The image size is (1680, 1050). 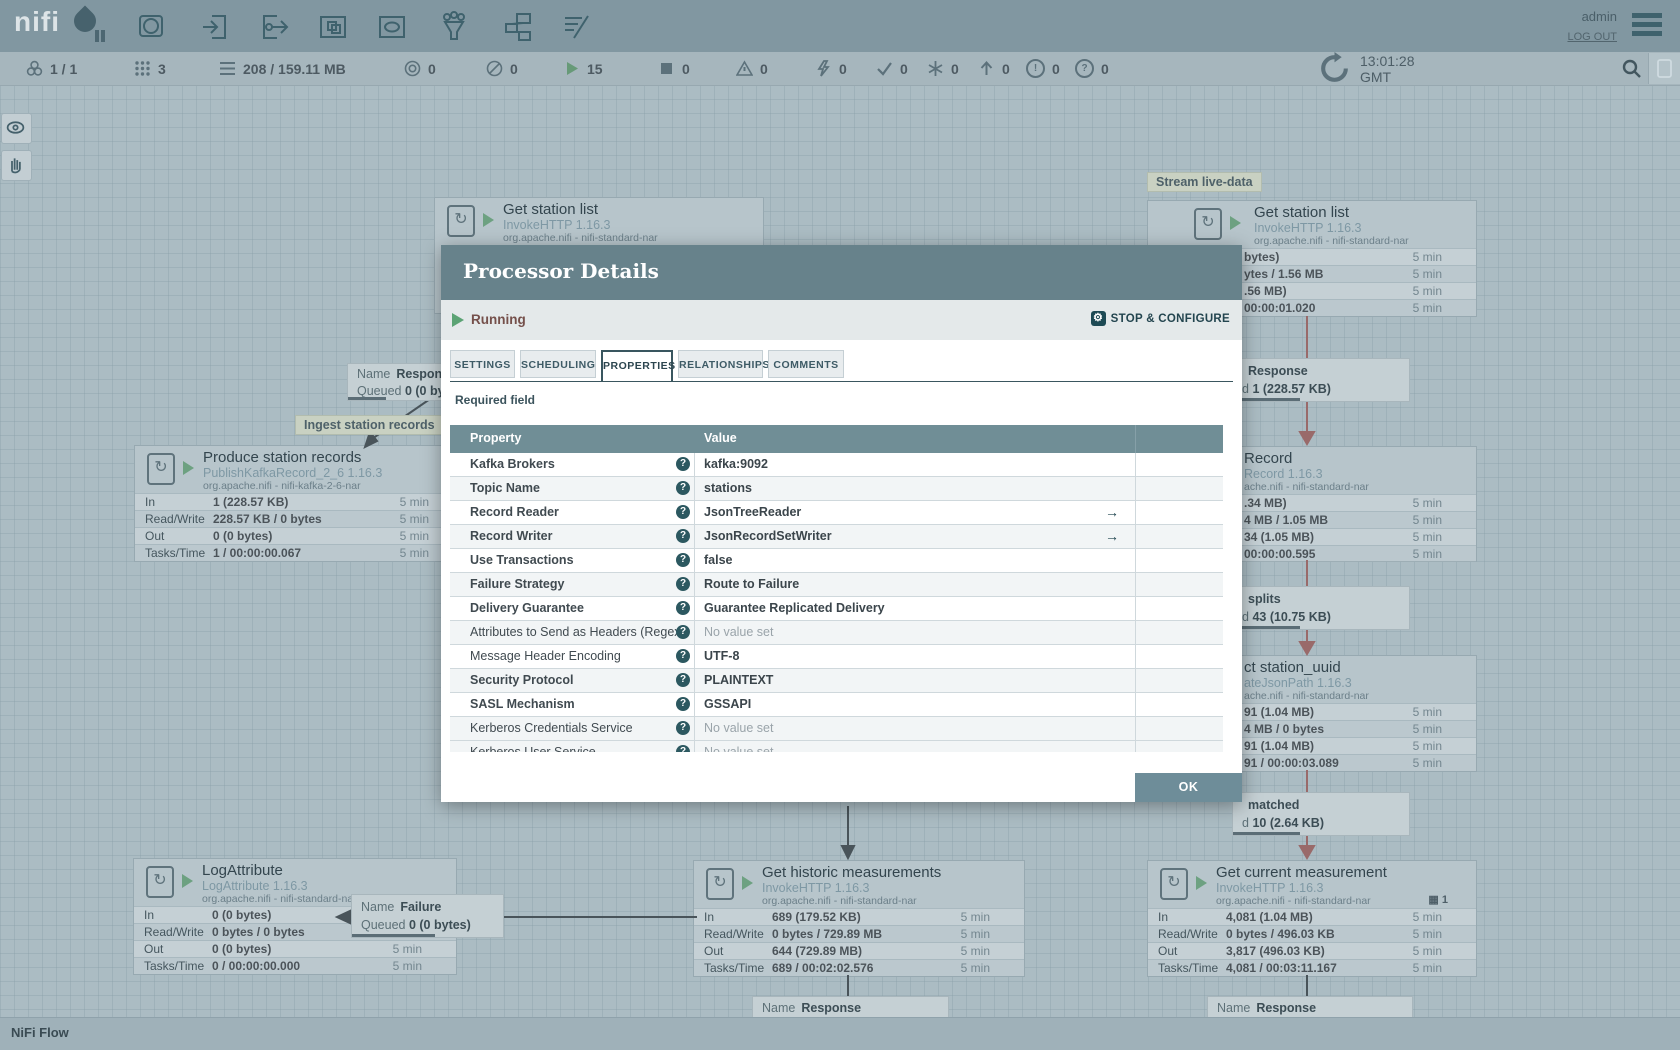 What do you see at coordinates (836, 657) in the screenshot?
I see `property-row-message-header-encoding: Message Header Encoding ? UTF-8` at bounding box center [836, 657].